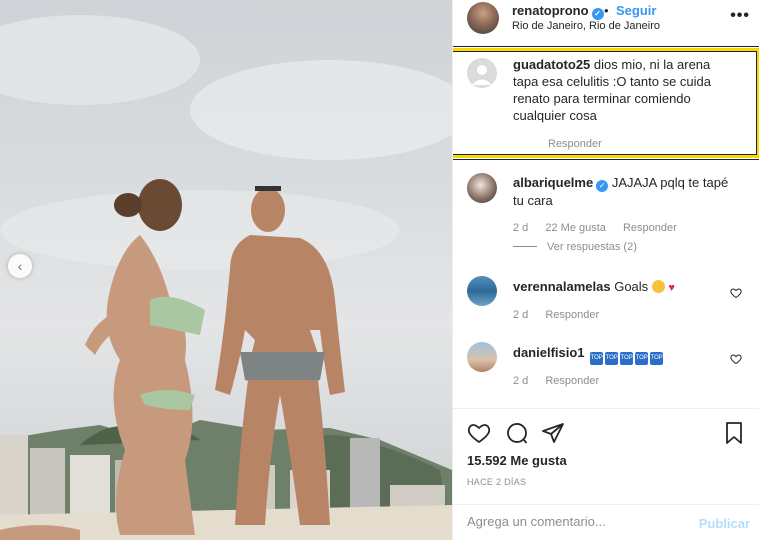  What do you see at coordinates (671, 288) in the screenshot?
I see `heart-emoji-icon: ♥` at bounding box center [671, 288].